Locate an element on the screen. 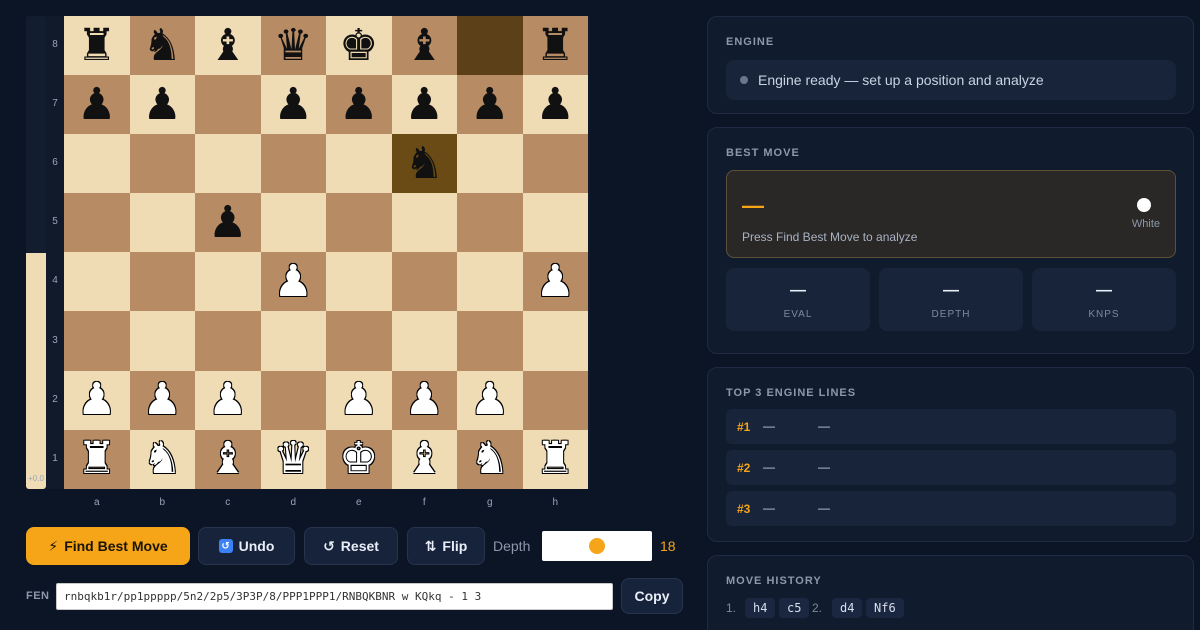 The image size is (1200, 630). square-a2: ♟ is located at coordinates (97, 400).